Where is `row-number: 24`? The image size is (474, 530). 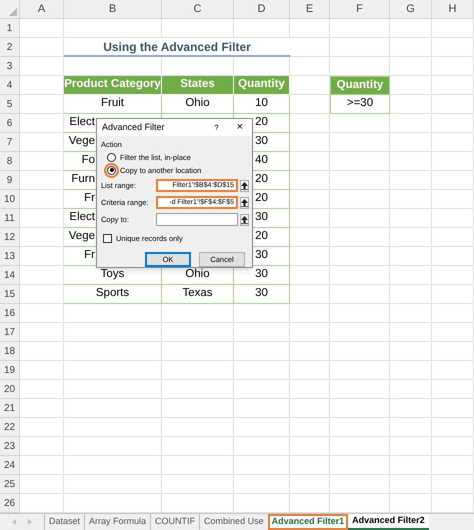
row-number: 24 is located at coordinates (10, 465).